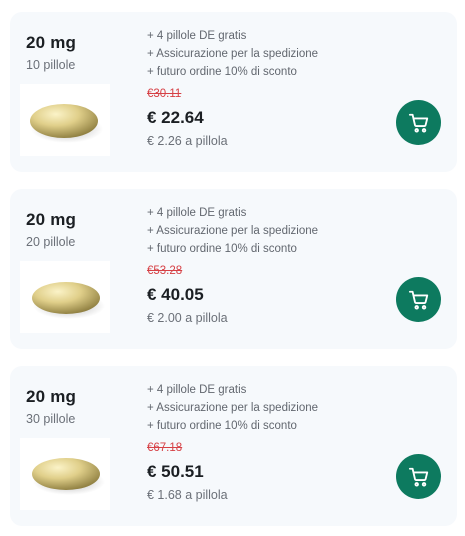 This screenshot has width=465, height=536. I want to click on unit-price: € 2.26 a pillola, so click(187, 141).